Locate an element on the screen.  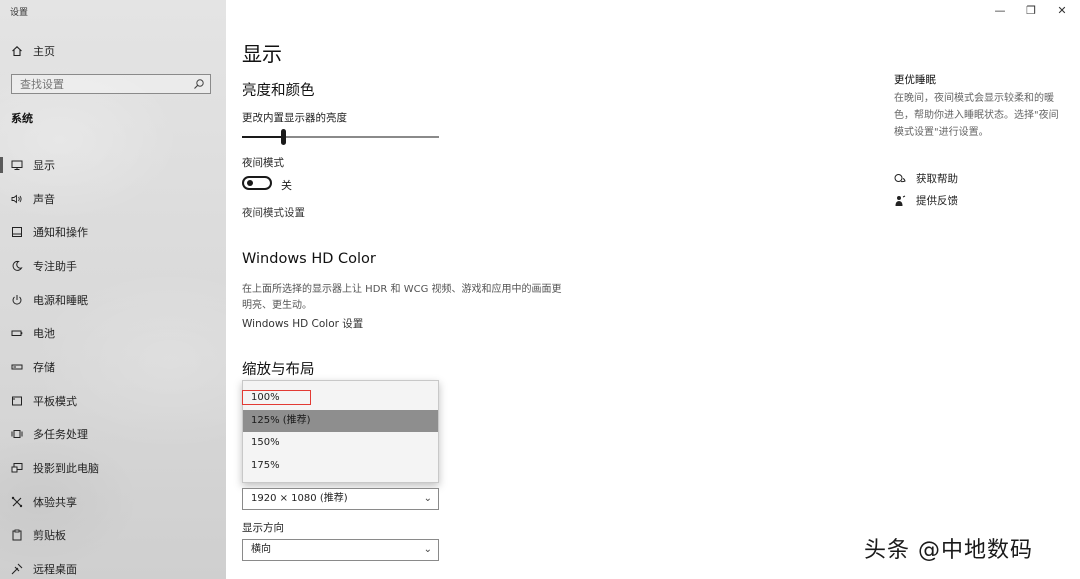
home-icon is located at coordinates (17, 51).